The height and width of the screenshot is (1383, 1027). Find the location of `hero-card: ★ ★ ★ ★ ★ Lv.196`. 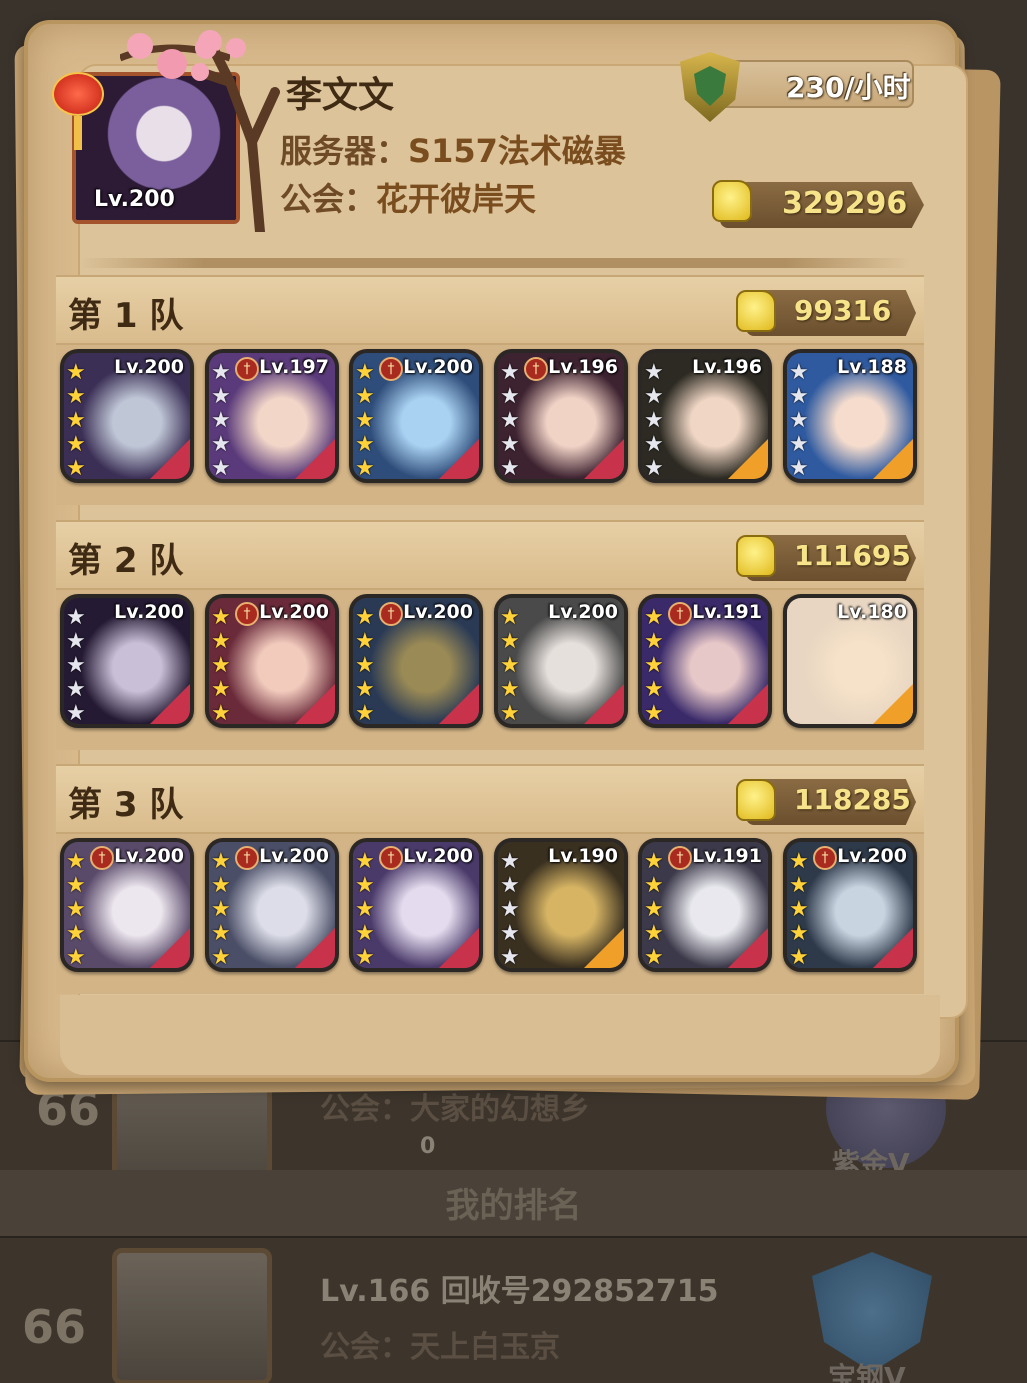

hero-card: ★ ★ ★ ★ ★ Lv.196 is located at coordinates (705, 416).